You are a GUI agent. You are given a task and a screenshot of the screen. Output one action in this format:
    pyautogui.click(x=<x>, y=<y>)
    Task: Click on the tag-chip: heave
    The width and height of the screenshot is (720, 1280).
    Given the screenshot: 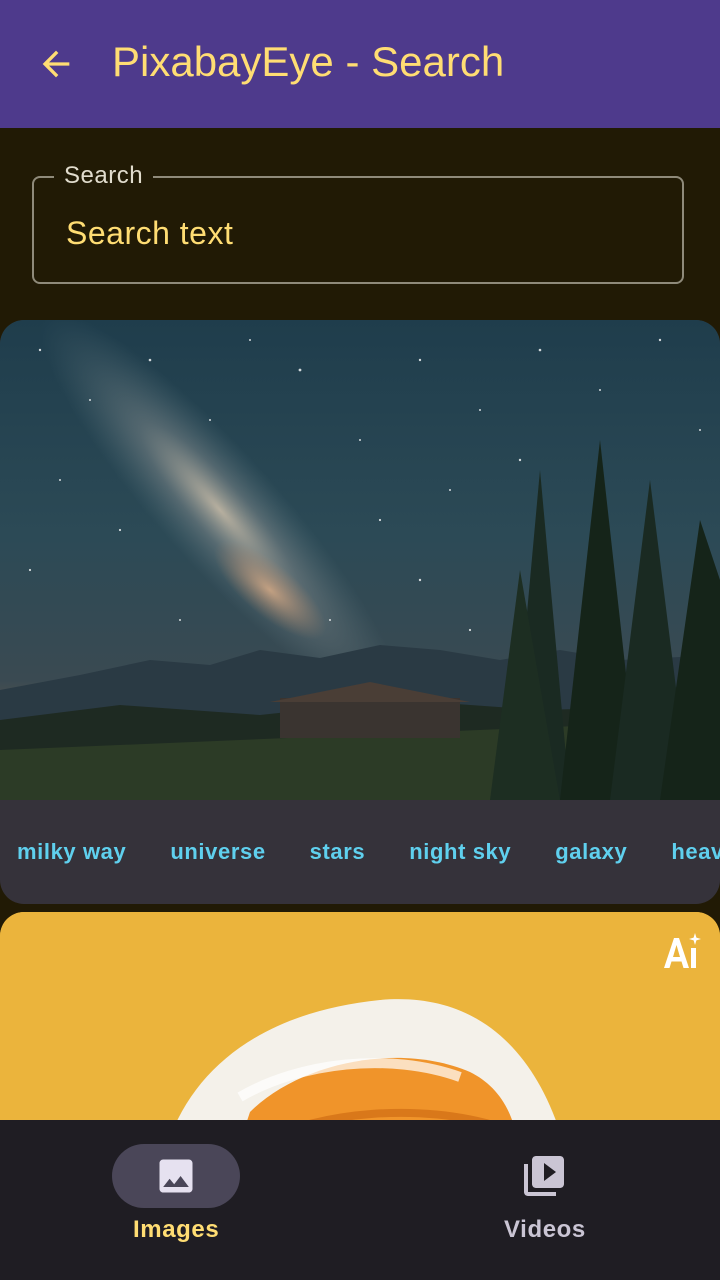 What is the action you would take?
    pyautogui.click(x=687, y=852)
    